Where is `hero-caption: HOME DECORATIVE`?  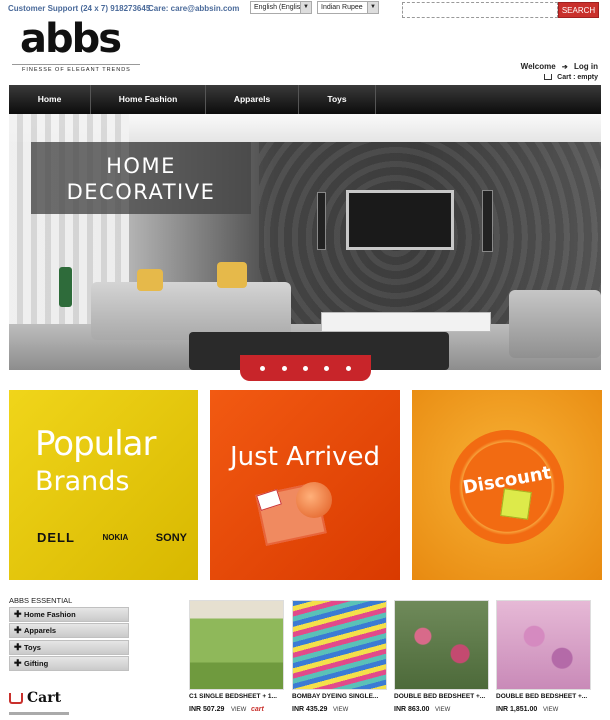 hero-caption: HOME DECORATIVE is located at coordinates (141, 178).